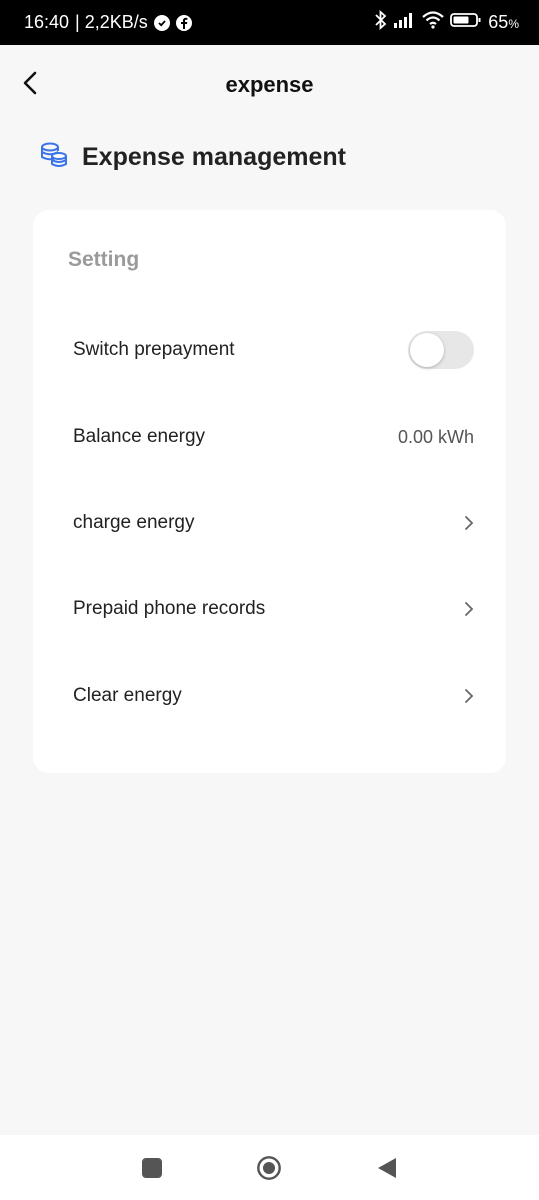 The image size is (539, 1200). Describe the element at coordinates (127, 695) in the screenshot. I see `row-label: Clear energy` at that location.